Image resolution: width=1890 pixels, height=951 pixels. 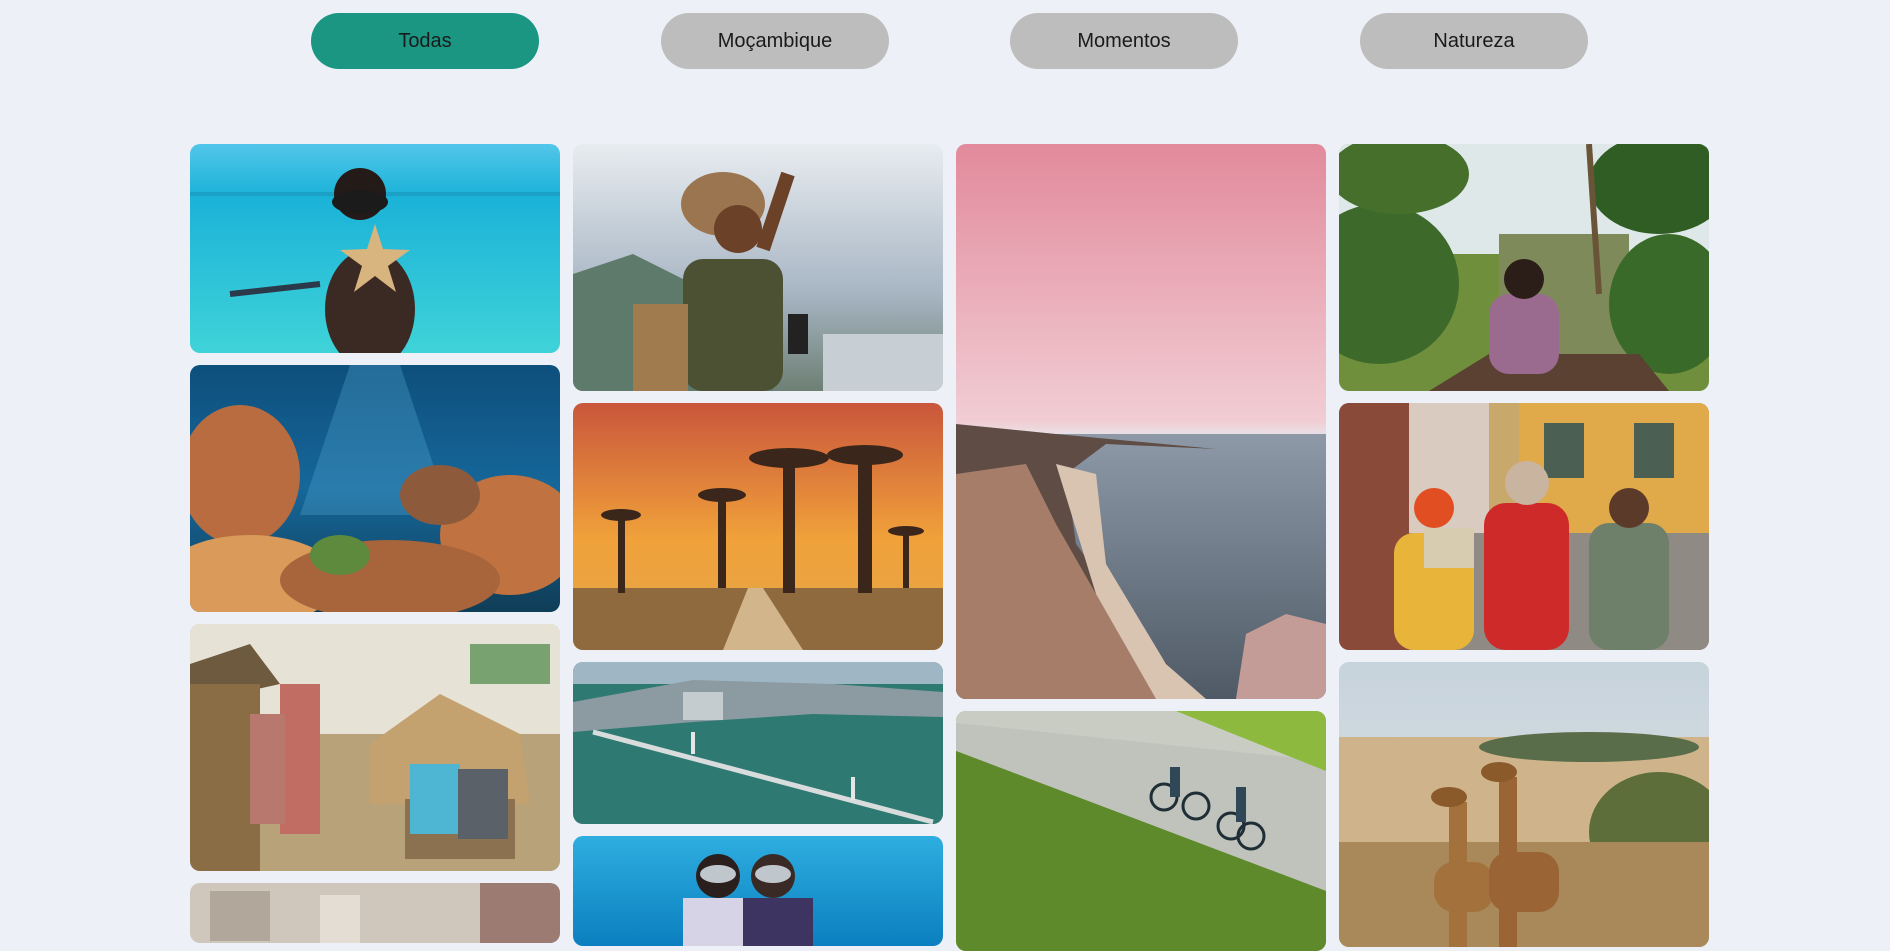 I want to click on photo-baobab-sunset, so click(x=758, y=526).